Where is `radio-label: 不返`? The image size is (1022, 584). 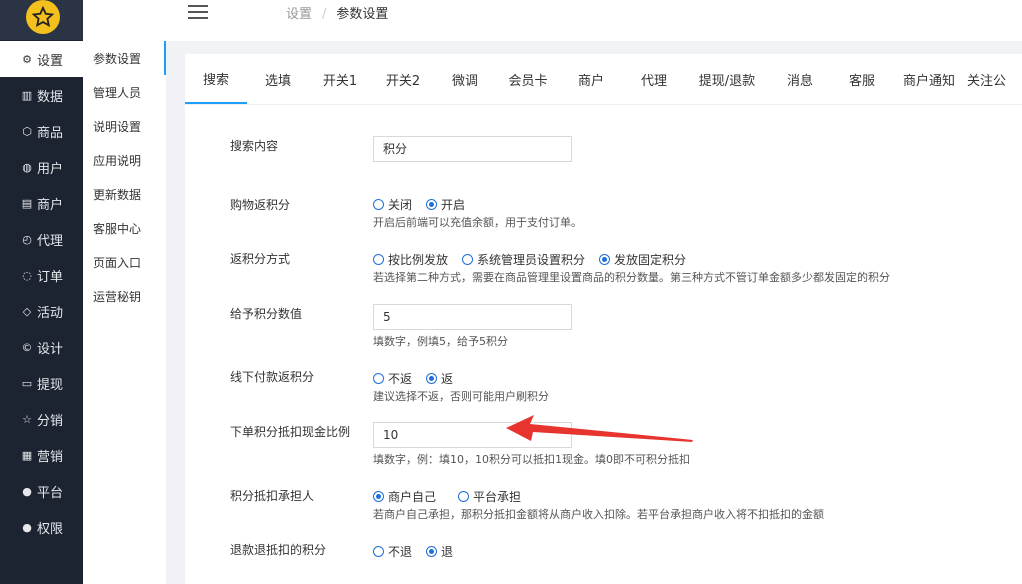
radio-label: 不返 is located at coordinates (400, 379).